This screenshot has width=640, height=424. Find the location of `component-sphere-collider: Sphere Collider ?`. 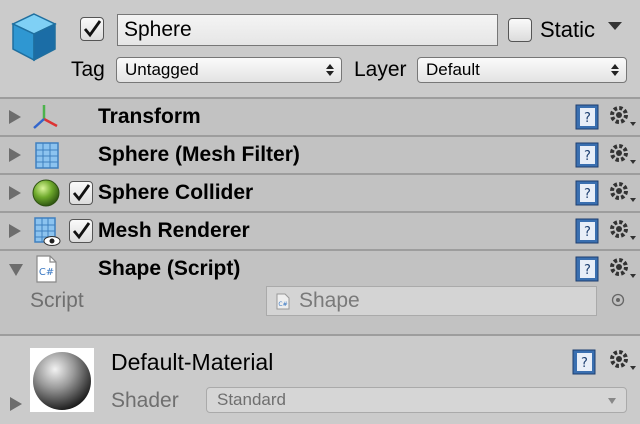

component-sphere-collider: Sphere Collider ? is located at coordinates (320, 192).